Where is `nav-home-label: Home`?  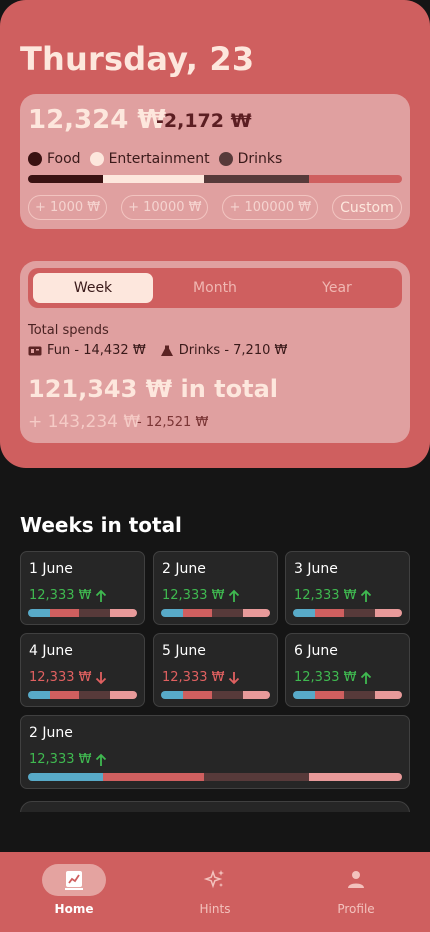 nav-home-label: Home is located at coordinates (74, 909).